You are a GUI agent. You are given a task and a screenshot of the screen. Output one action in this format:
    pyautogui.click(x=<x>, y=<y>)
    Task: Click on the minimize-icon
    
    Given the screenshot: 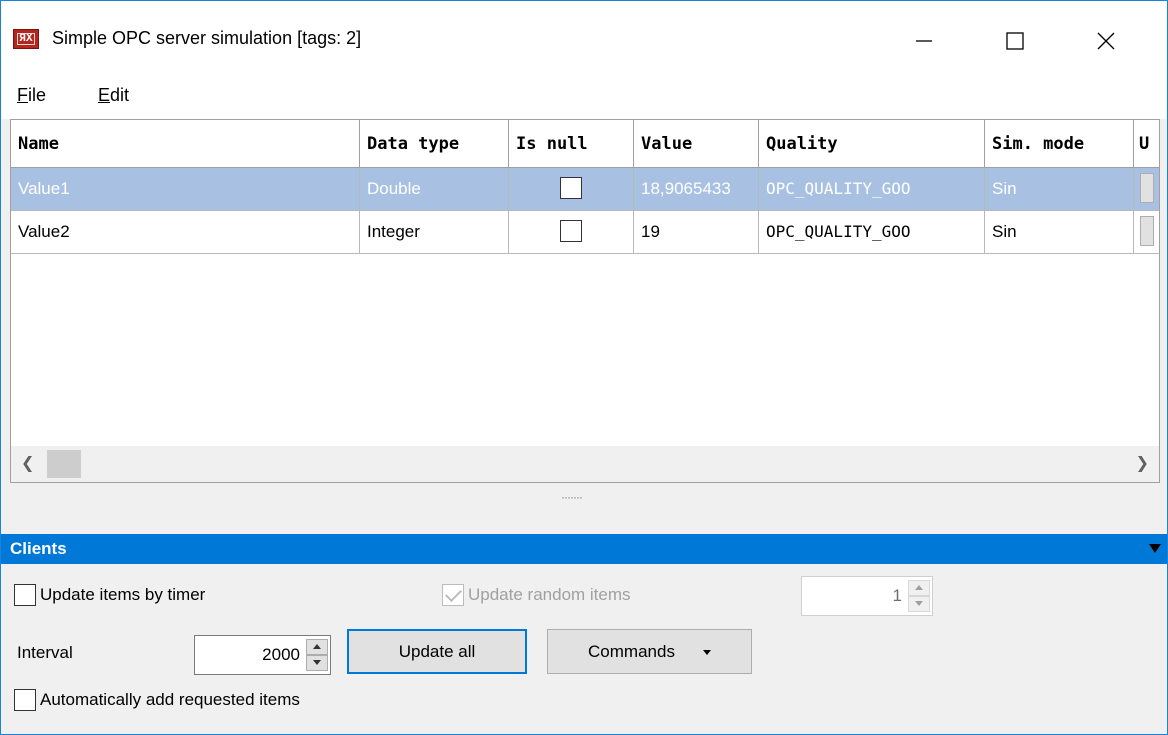 What is the action you would take?
    pyautogui.click(x=924, y=41)
    